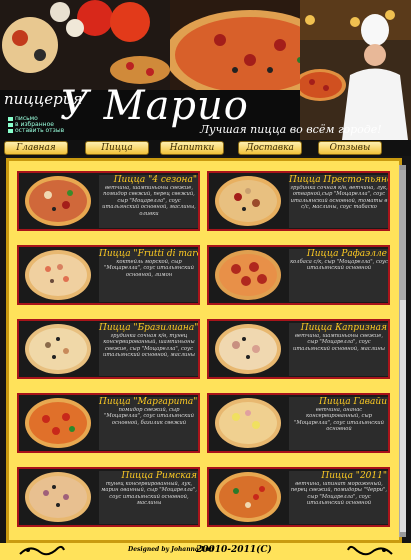  What do you see at coordinates (149, 328) in the screenshot?
I see `pizza-name: Пицца "Бразилиана"` at bounding box center [149, 328].